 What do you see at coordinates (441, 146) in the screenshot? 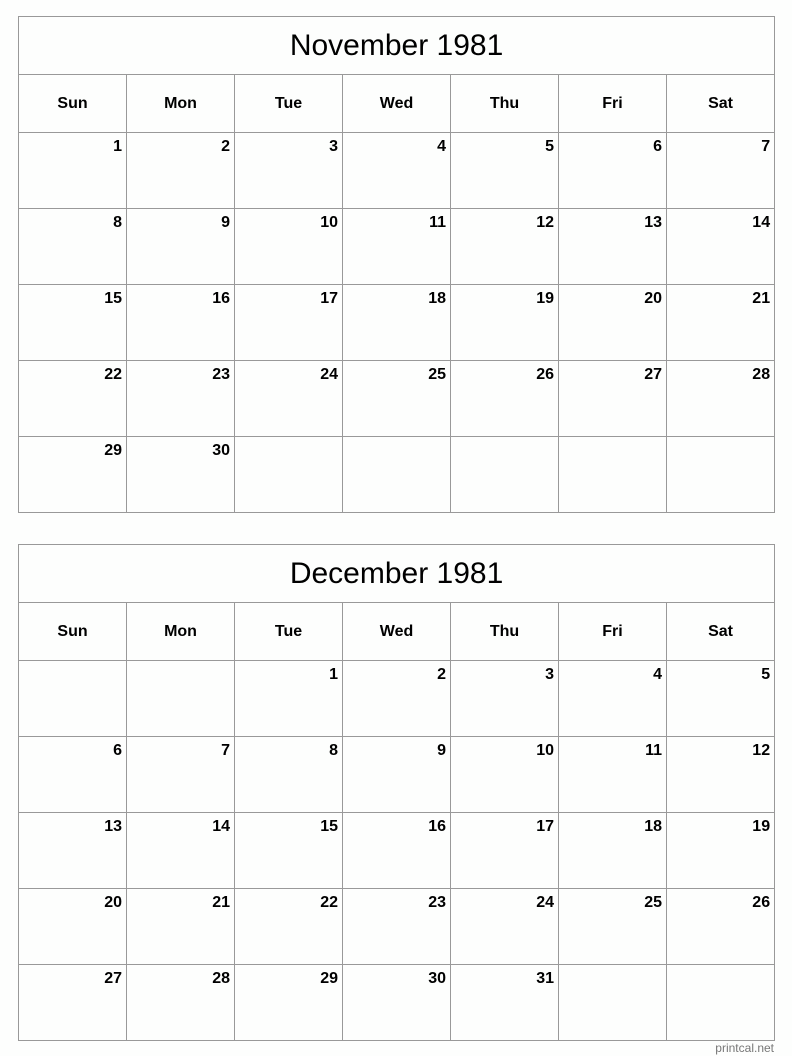
I see `day-number: 4` at bounding box center [441, 146].